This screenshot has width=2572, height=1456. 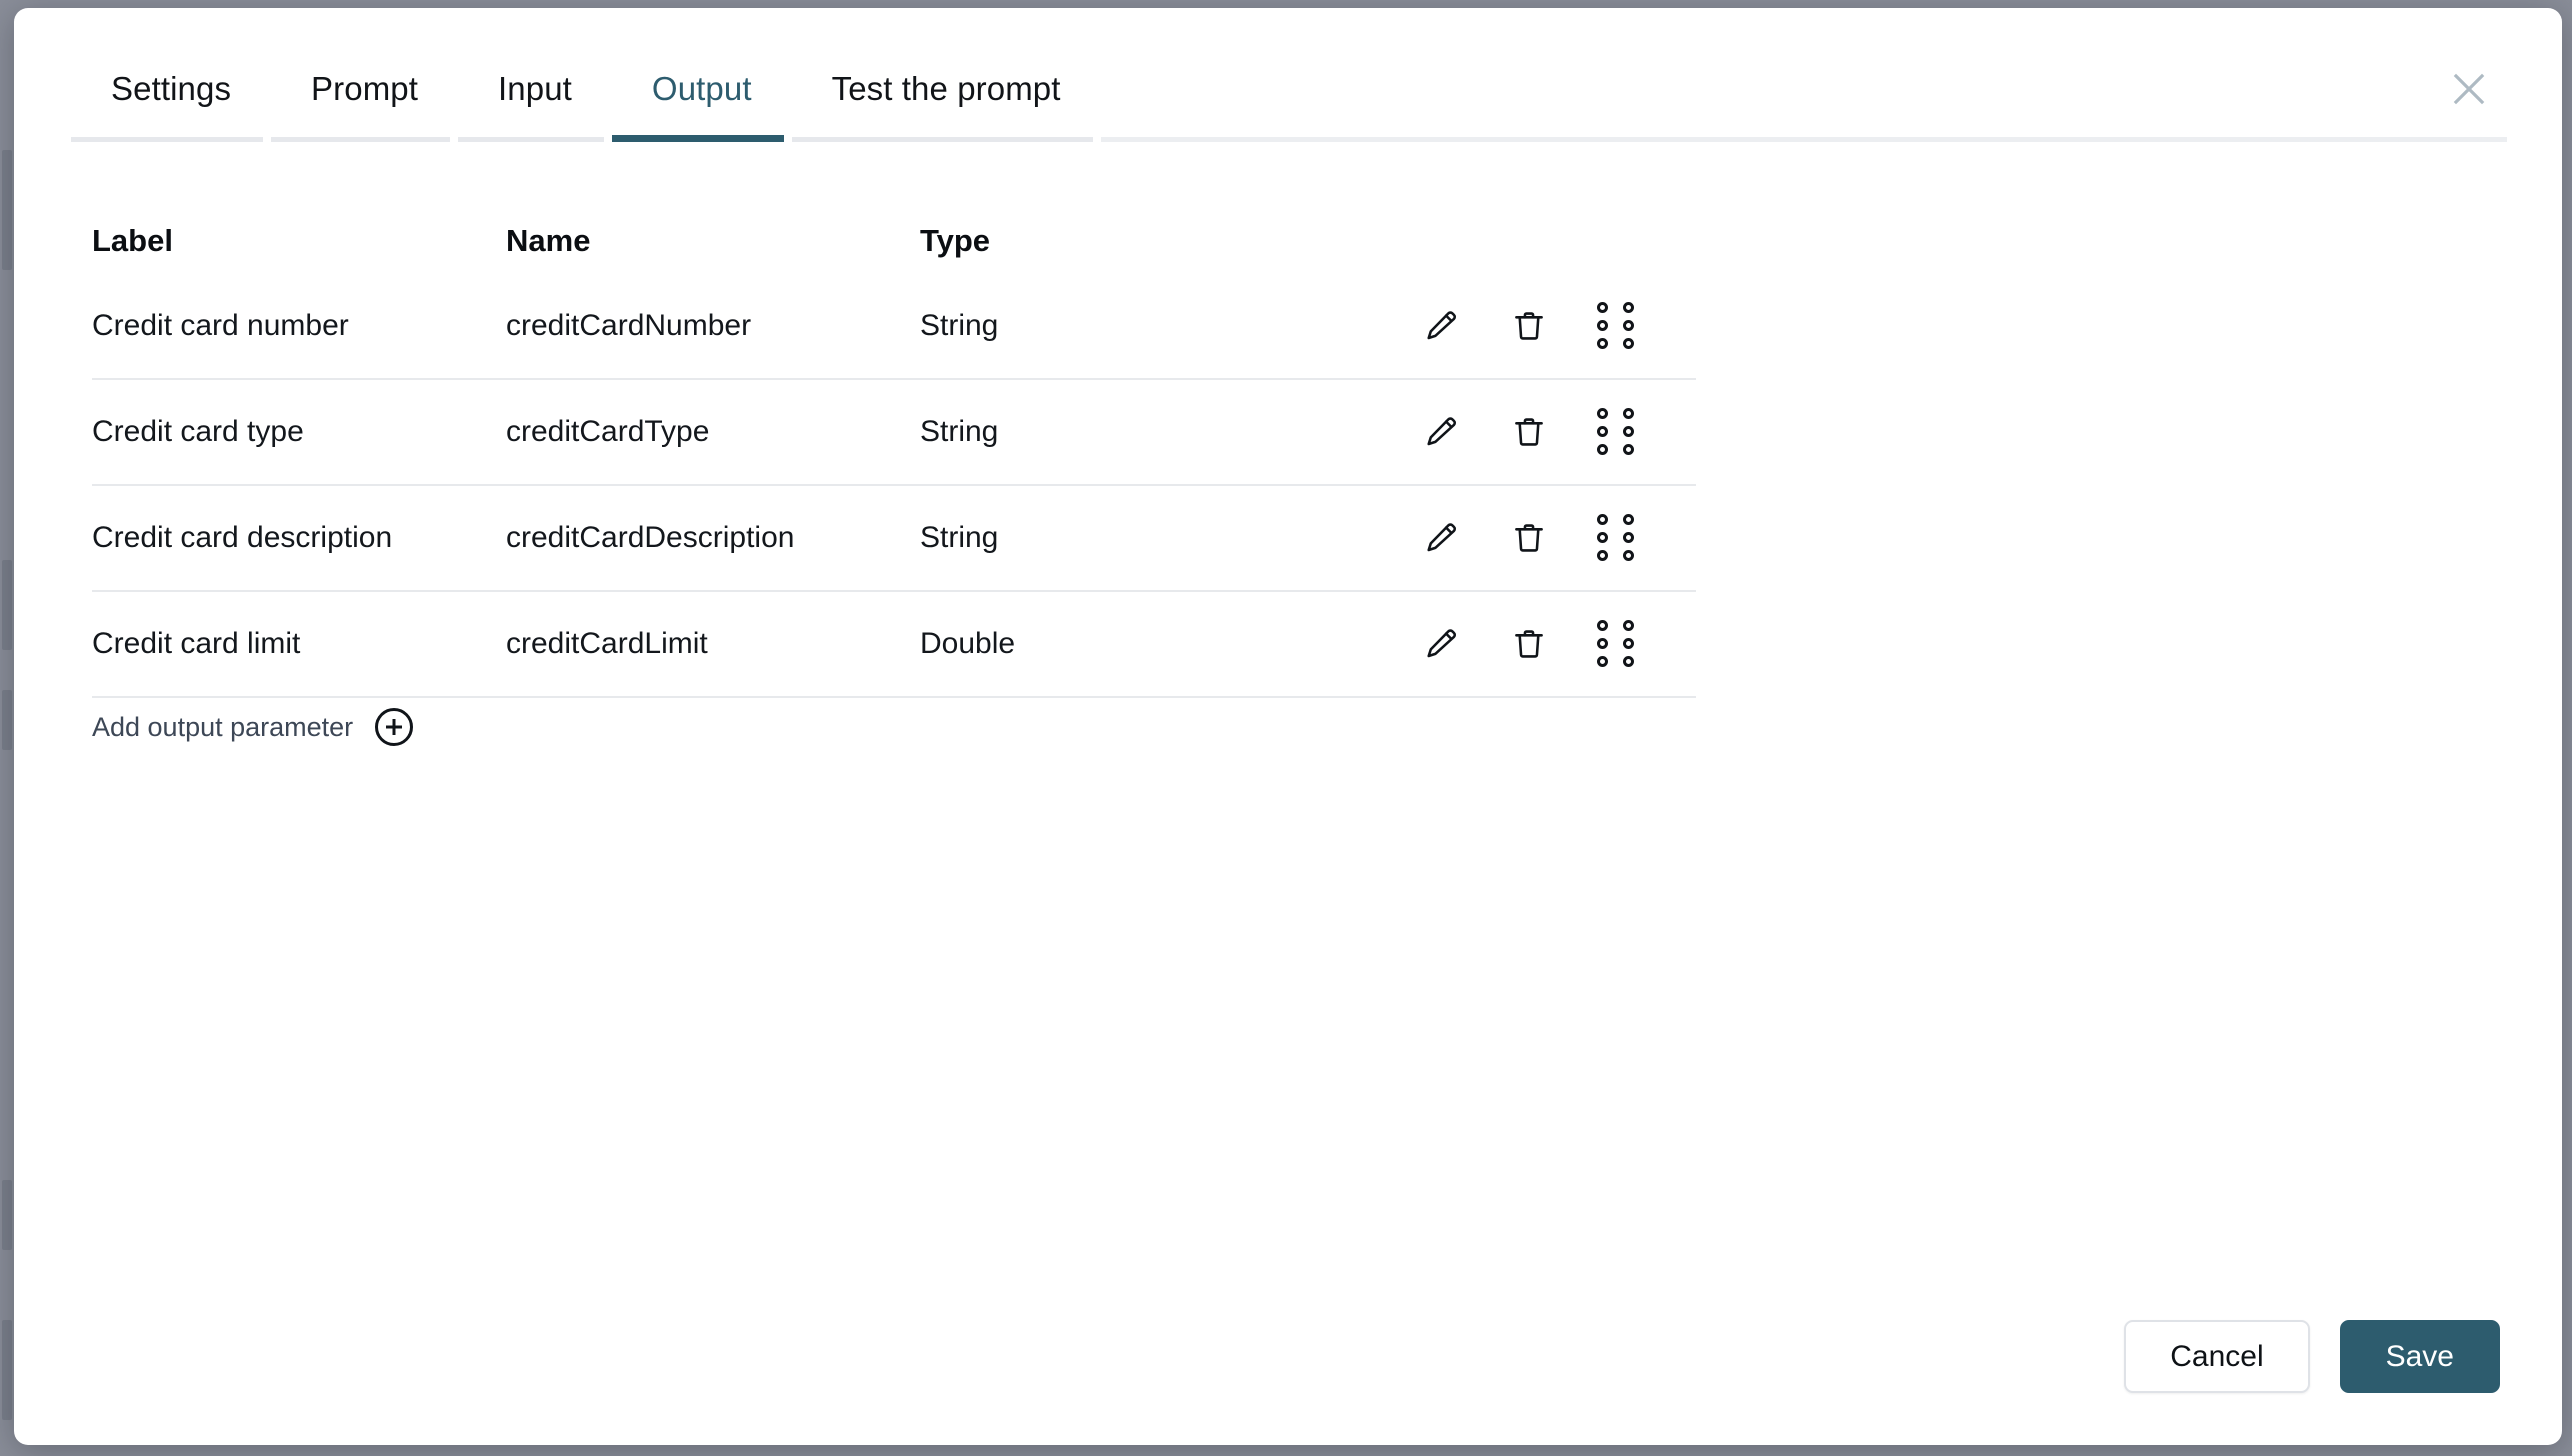 I want to click on tab-prompt: Prompt, so click(x=364, y=106).